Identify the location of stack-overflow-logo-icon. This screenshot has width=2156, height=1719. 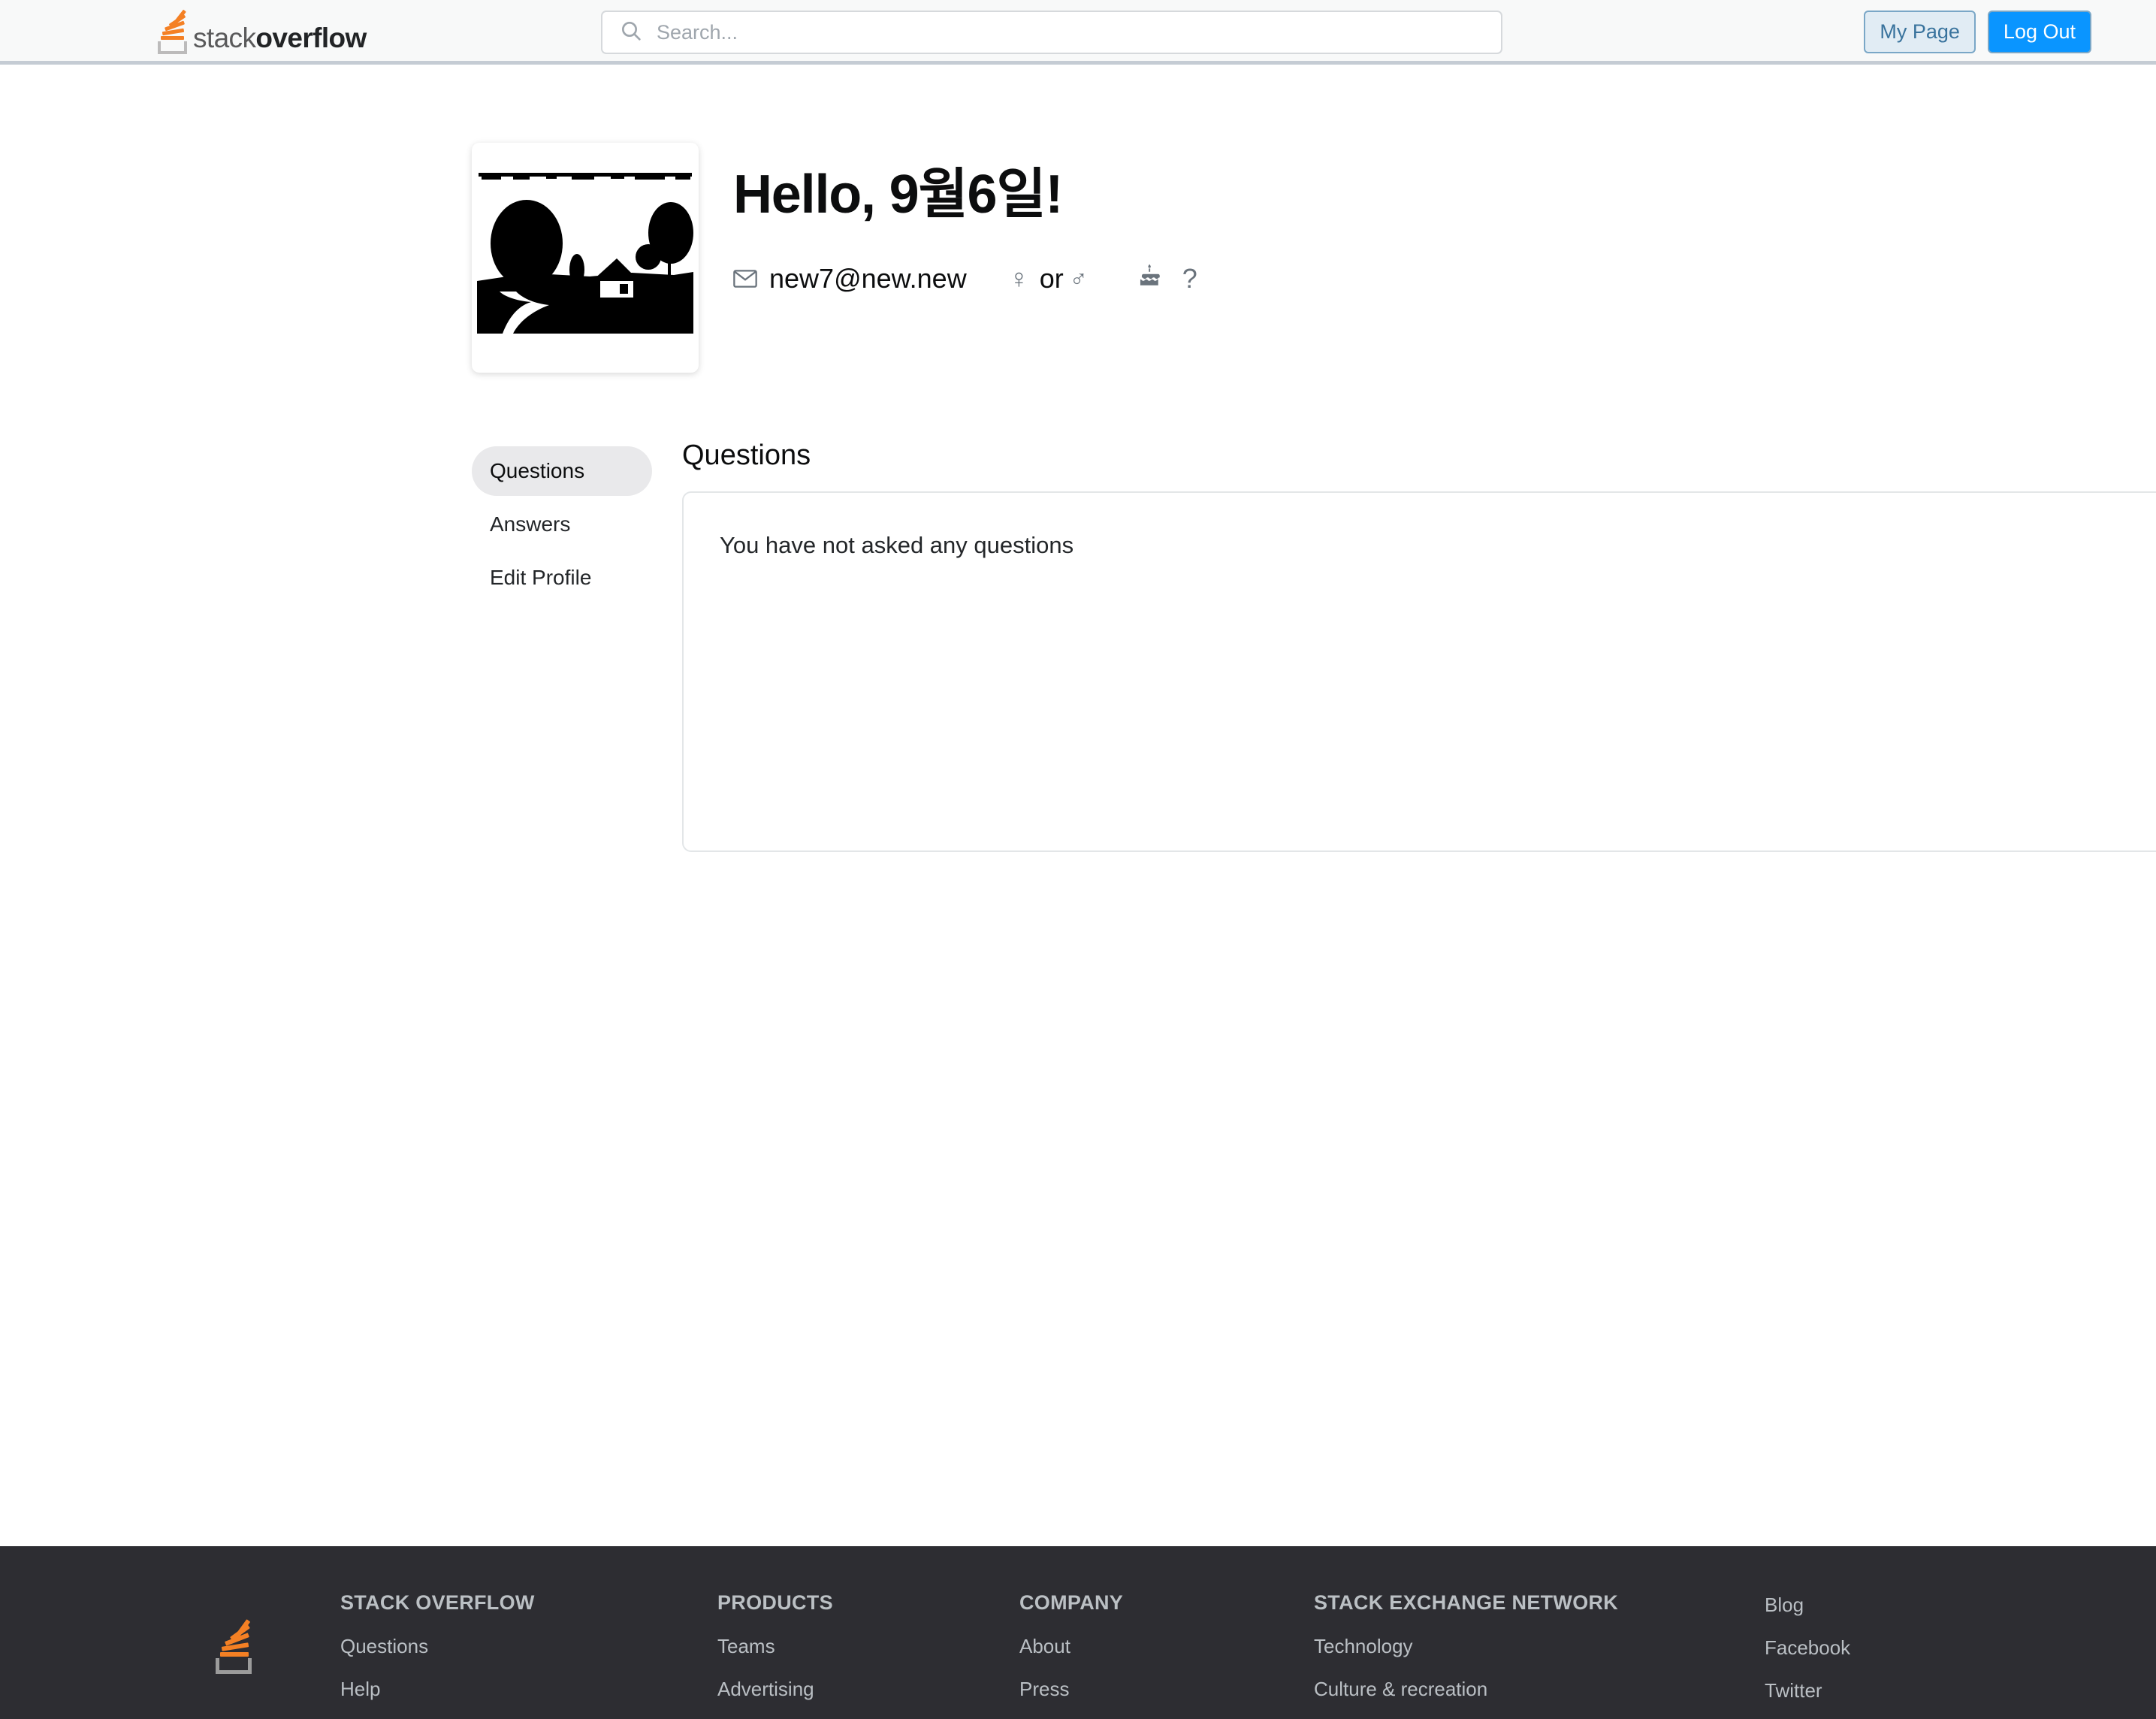
(173, 31).